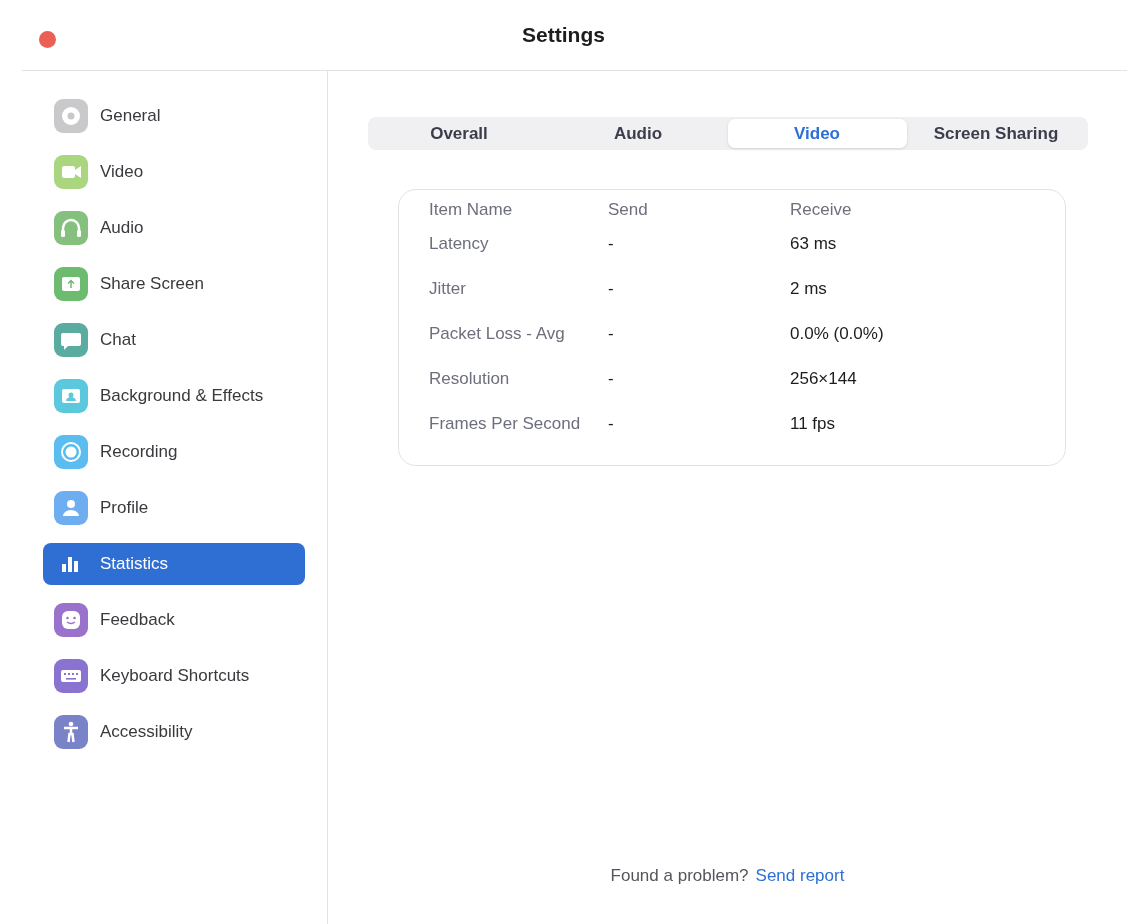 This screenshot has height=924, width=1127. Describe the element at coordinates (817, 133) in the screenshot. I see `tab: Video` at that location.